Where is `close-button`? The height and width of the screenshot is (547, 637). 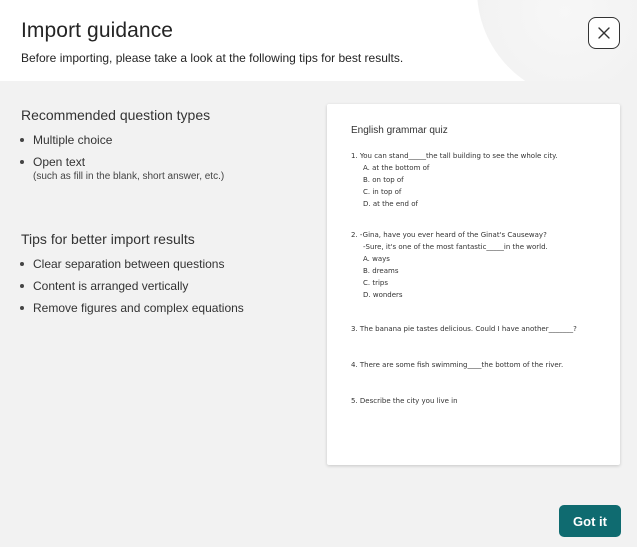 close-button is located at coordinates (604, 33).